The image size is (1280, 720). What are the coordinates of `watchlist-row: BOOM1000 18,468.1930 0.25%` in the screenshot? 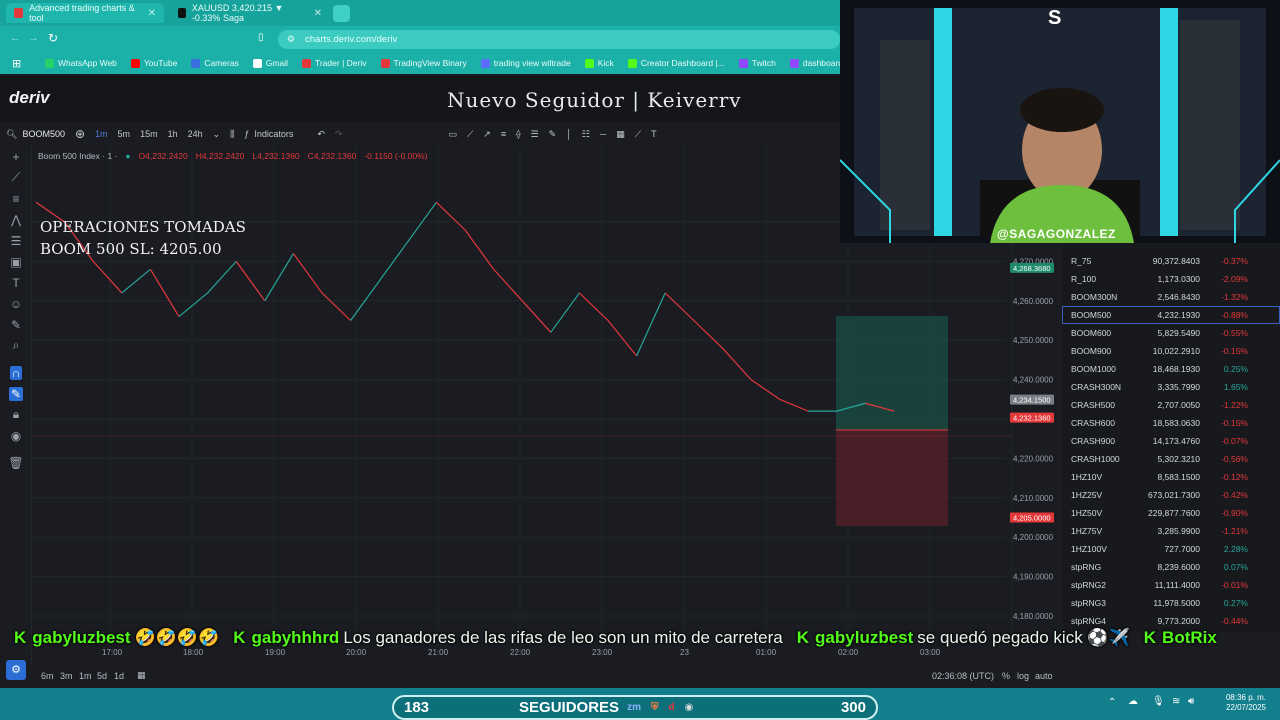 It's located at (1171, 369).